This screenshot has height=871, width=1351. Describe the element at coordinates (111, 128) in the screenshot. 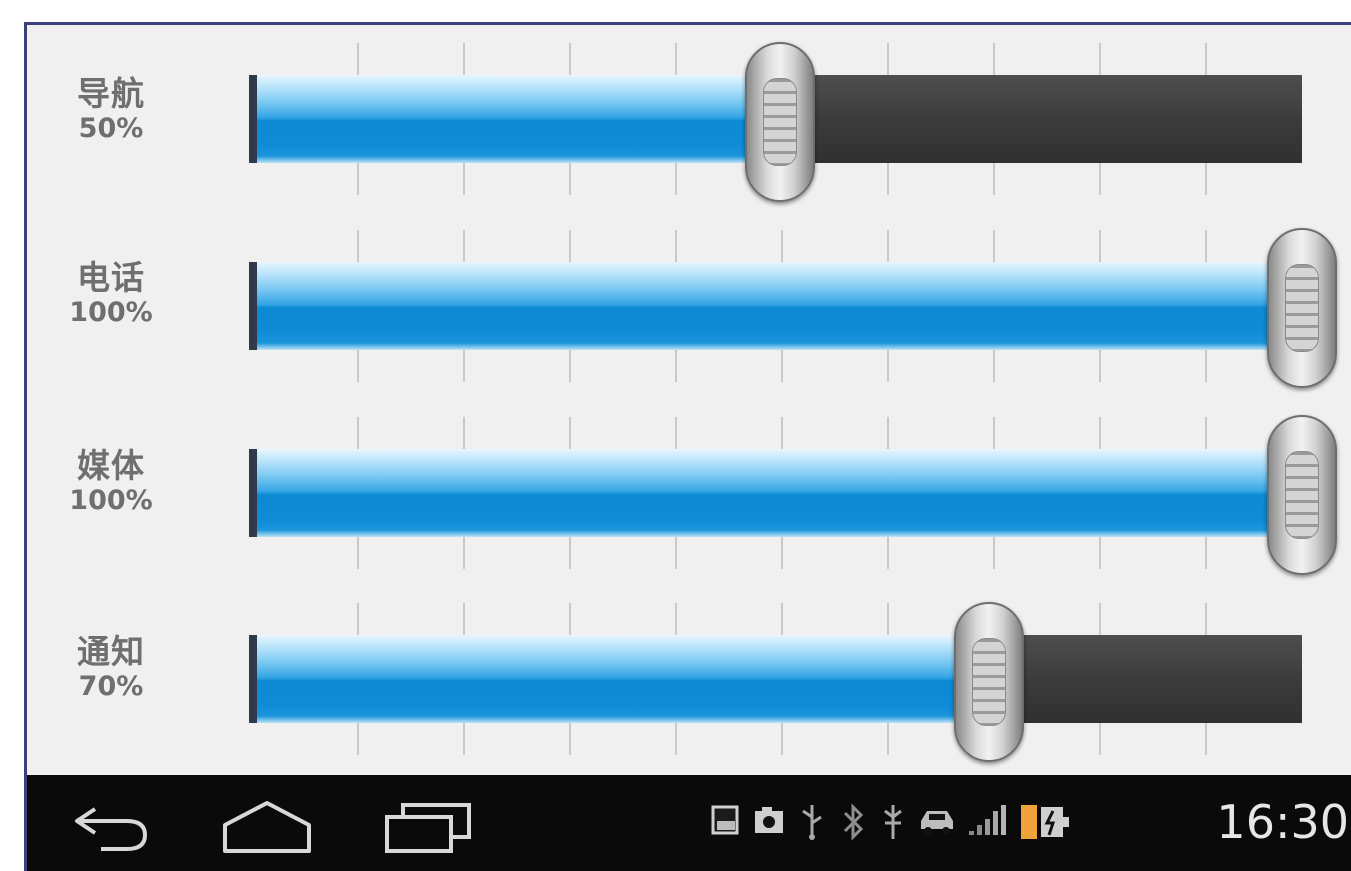

I see `slider-percent: 50%` at that location.